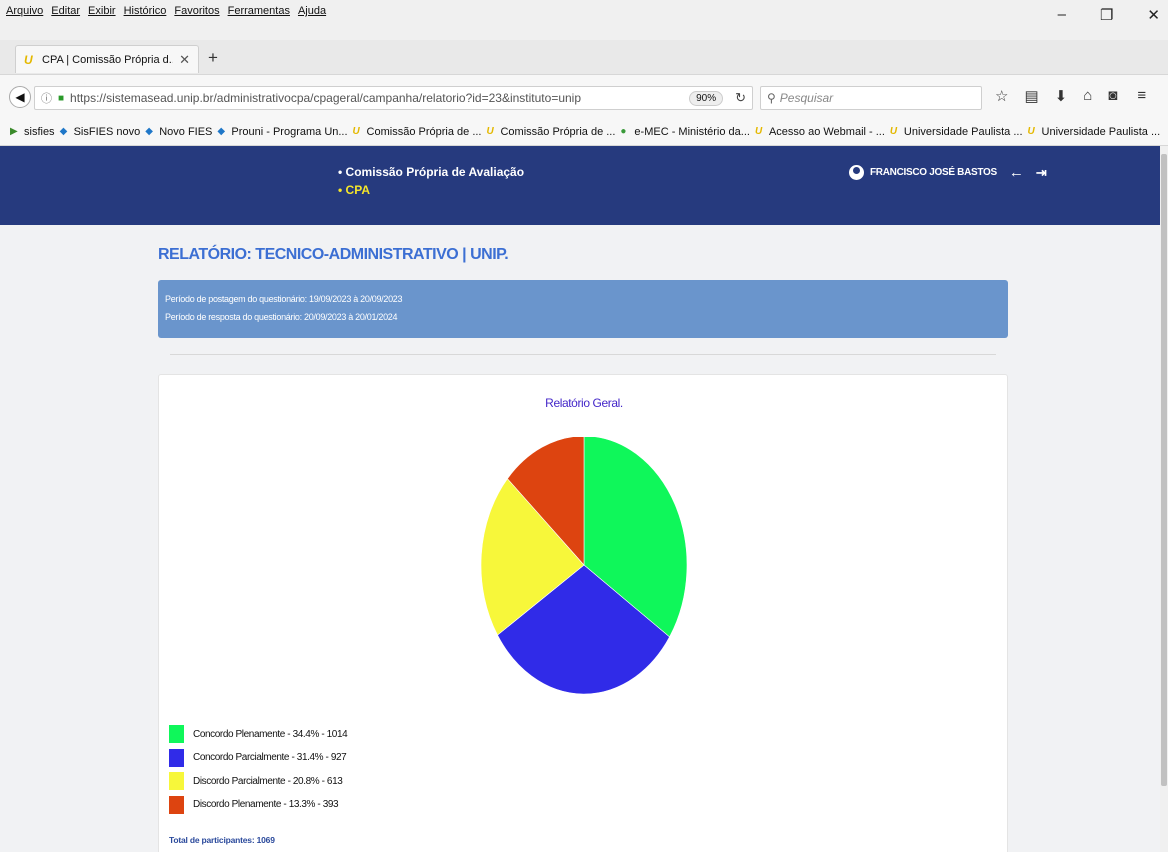  Describe the element at coordinates (1087, 96) in the screenshot. I see `home-icon: ⌂` at that location.